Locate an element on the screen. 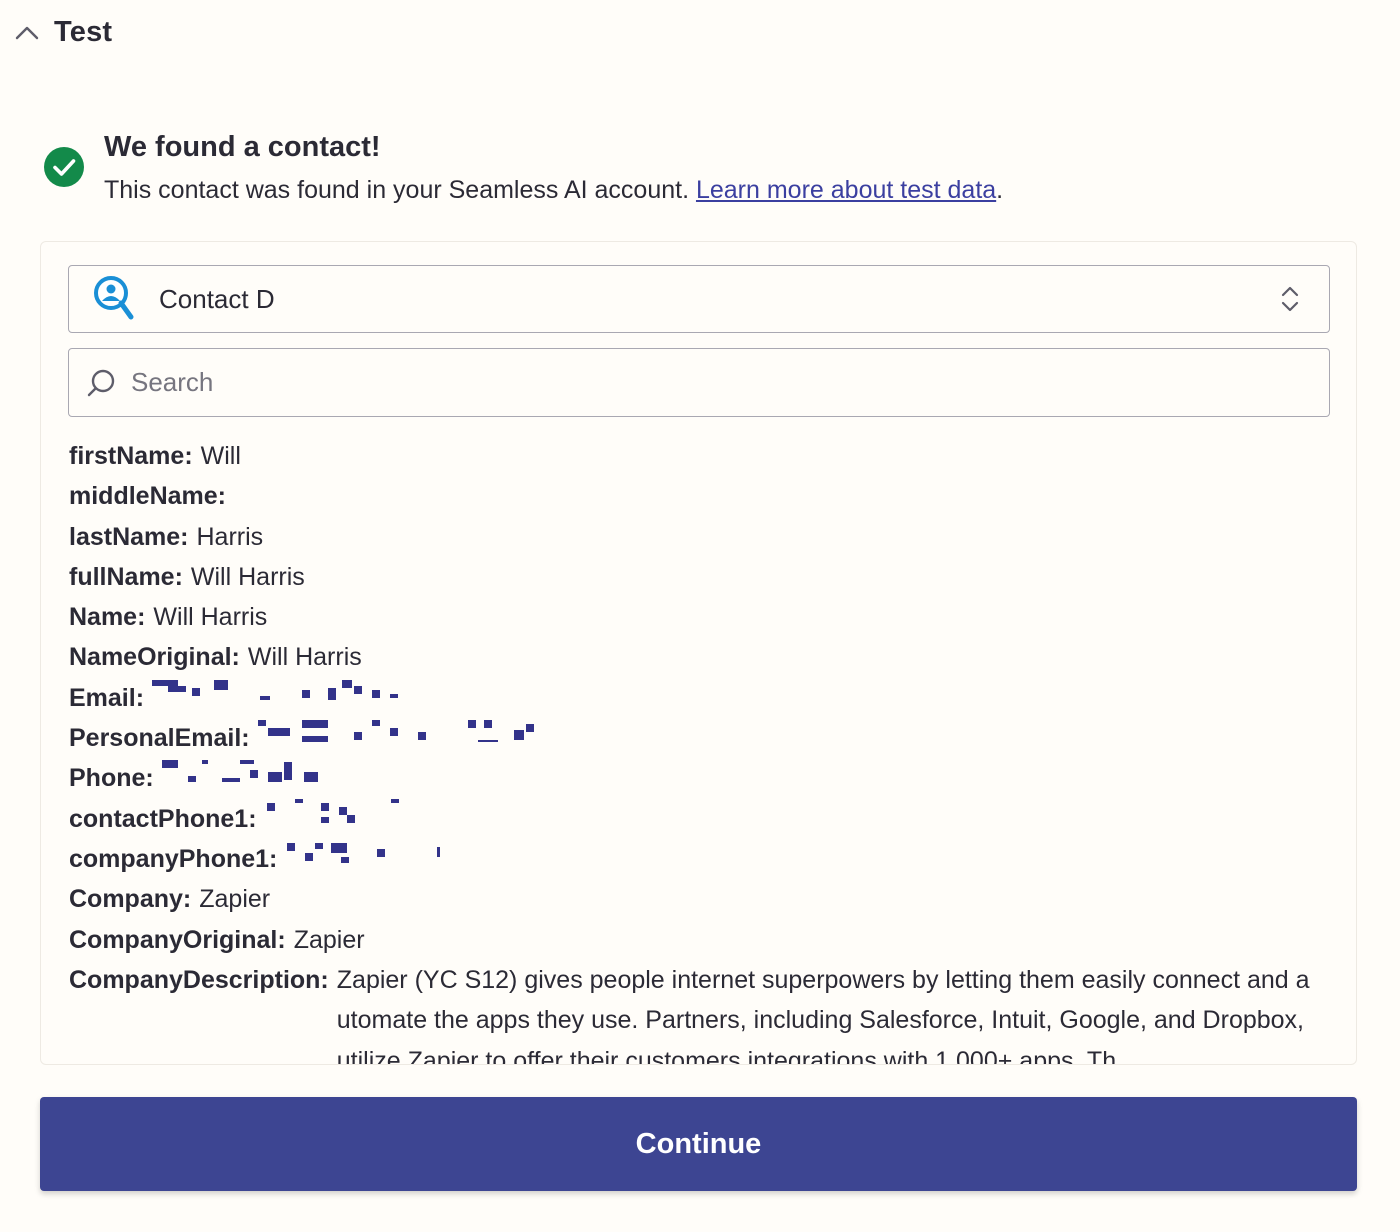 The image size is (1400, 1232). success-check-icon is located at coordinates (64, 167).